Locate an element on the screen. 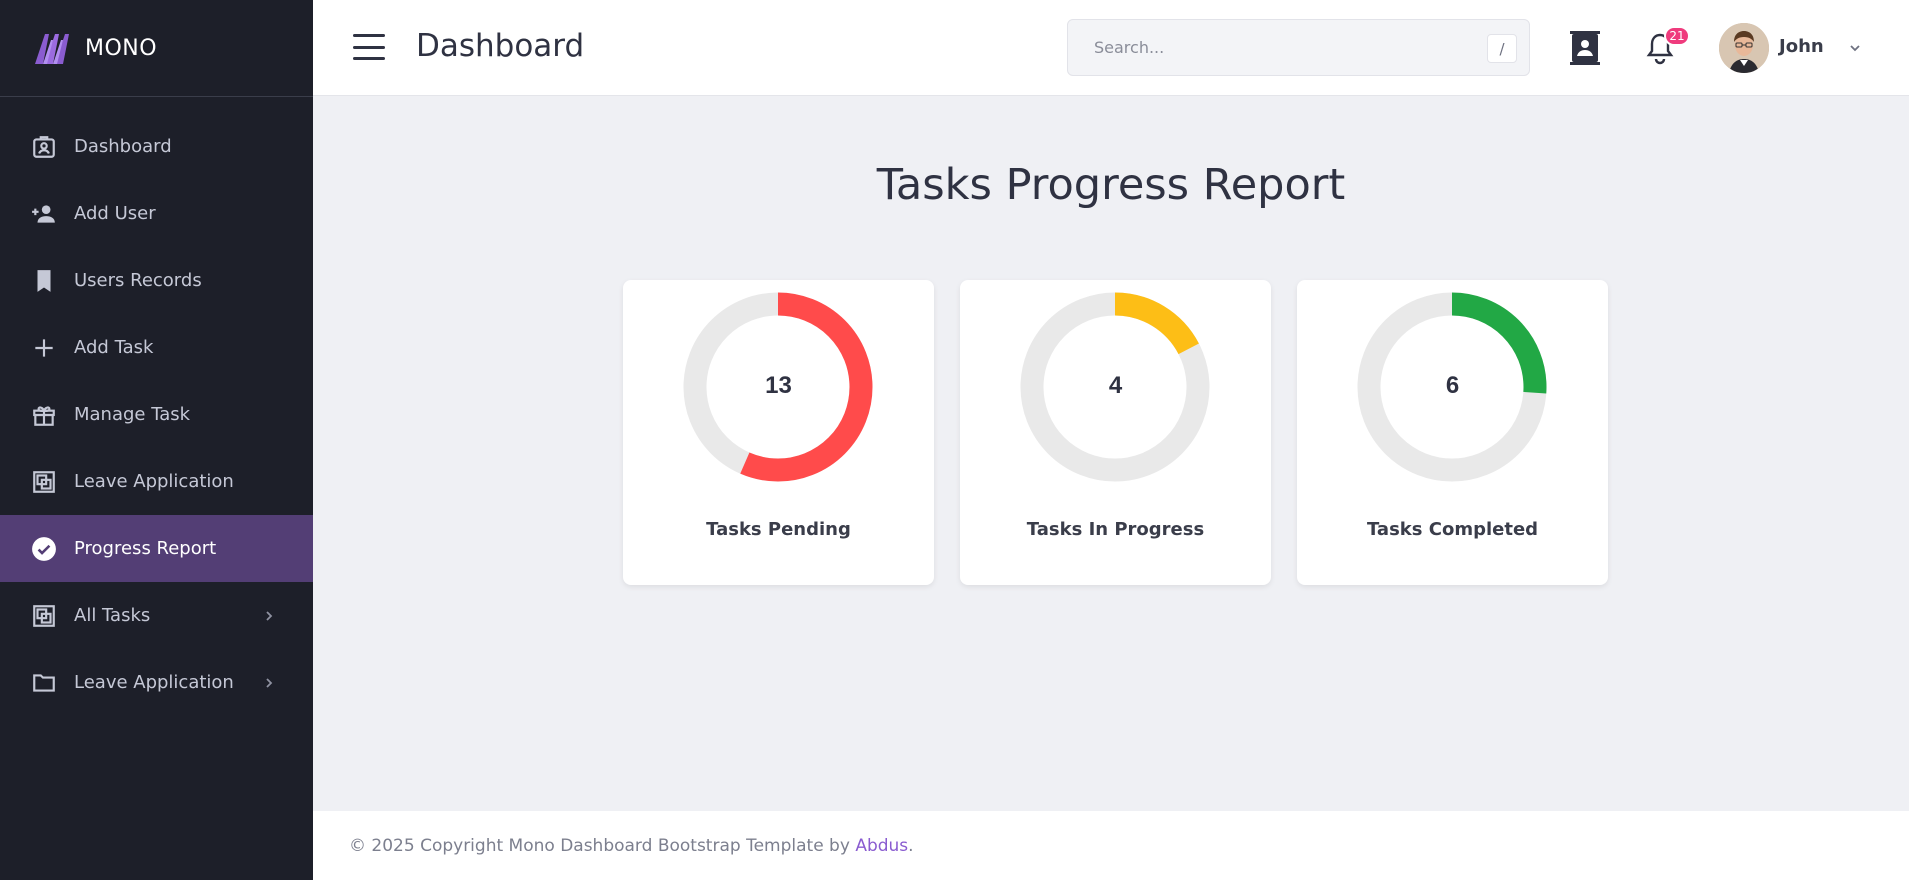 The image size is (1909, 880). gift-icon is located at coordinates (44, 415).